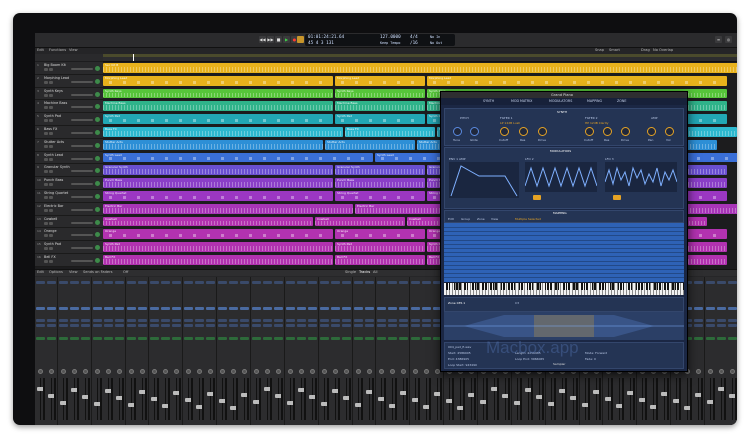 This screenshot has height=438, width=750. Describe the element at coordinates (607, 131) in the screenshot. I see `filter2-res-knob` at that location.